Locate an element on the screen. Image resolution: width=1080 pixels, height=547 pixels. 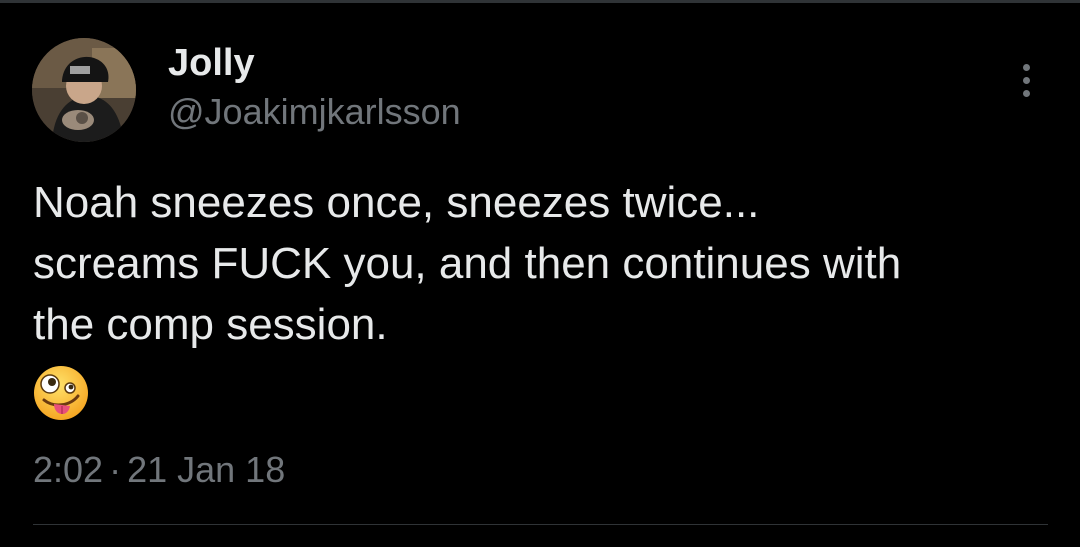
tweet-time: 2:02 is located at coordinates (68, 469).